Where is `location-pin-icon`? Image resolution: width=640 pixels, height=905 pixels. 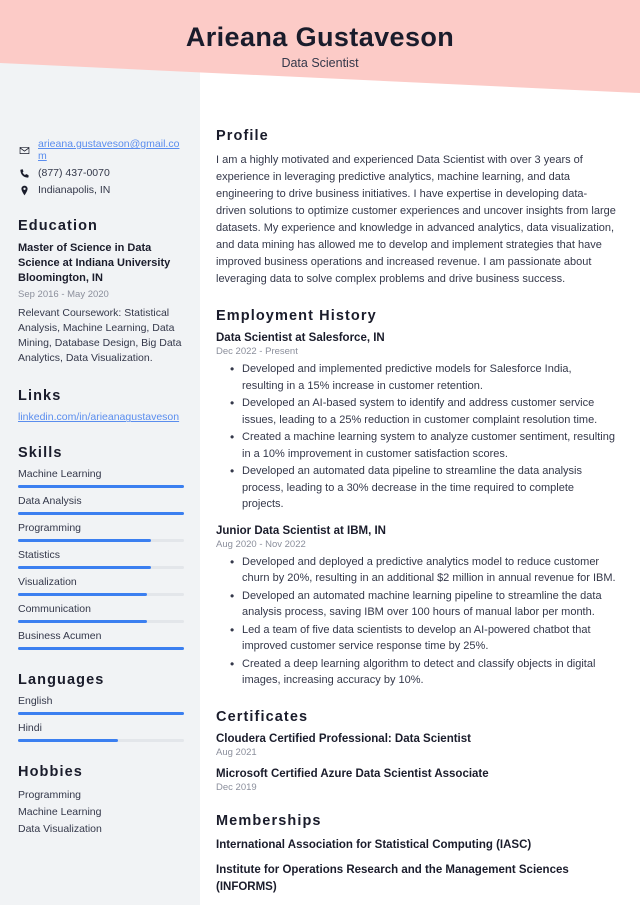 location-pin-icon is located at coordinates (24, 190).